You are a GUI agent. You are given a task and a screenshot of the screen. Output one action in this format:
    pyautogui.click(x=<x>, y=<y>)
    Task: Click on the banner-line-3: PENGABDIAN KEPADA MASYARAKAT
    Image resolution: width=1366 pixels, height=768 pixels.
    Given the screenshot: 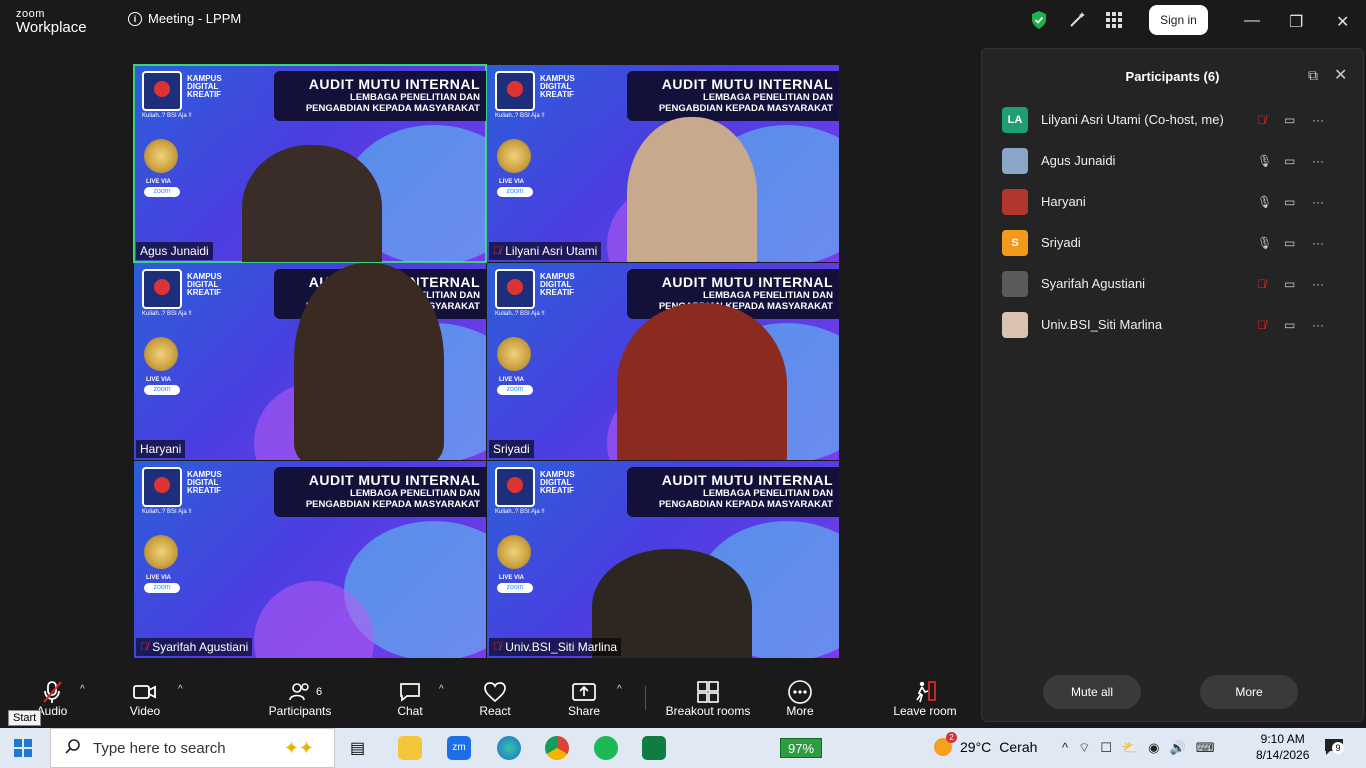 What is the action you would take?
    pyautogui.click(x=392, y=108)
    